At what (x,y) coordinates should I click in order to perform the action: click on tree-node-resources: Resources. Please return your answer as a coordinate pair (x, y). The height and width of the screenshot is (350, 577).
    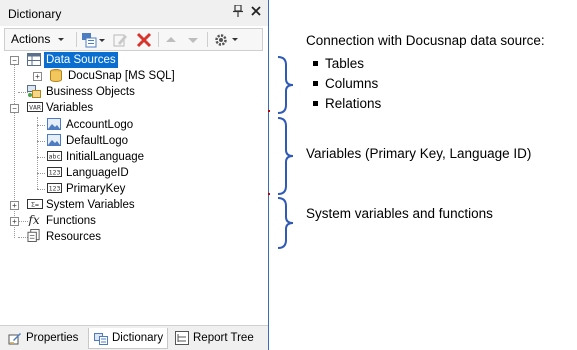
    Looking at the image, I should click on (65, 237).